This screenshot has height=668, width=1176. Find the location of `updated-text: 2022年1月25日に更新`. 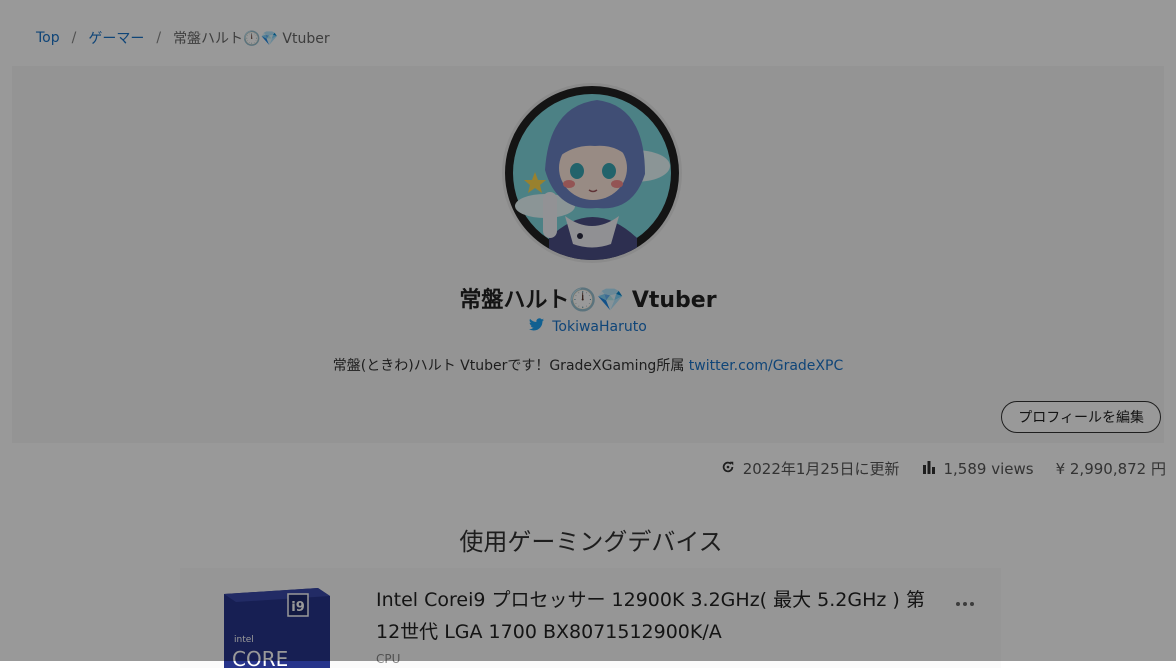

updated-text: 2022年1月25日に更新 is located at coordinates (821, 469).